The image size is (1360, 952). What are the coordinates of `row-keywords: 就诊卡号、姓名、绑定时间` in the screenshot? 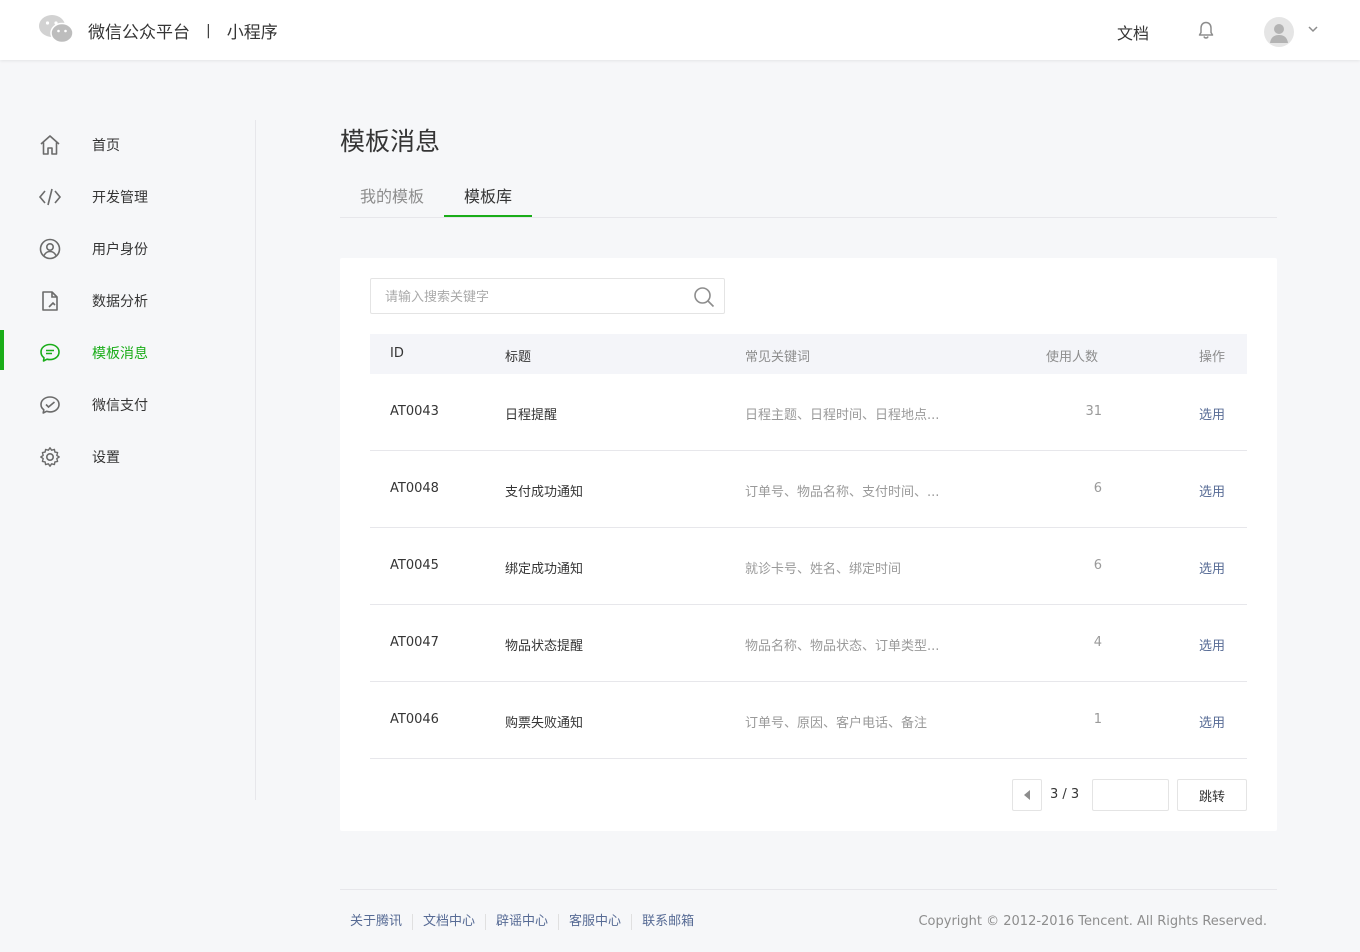 It's located at (823, 569).